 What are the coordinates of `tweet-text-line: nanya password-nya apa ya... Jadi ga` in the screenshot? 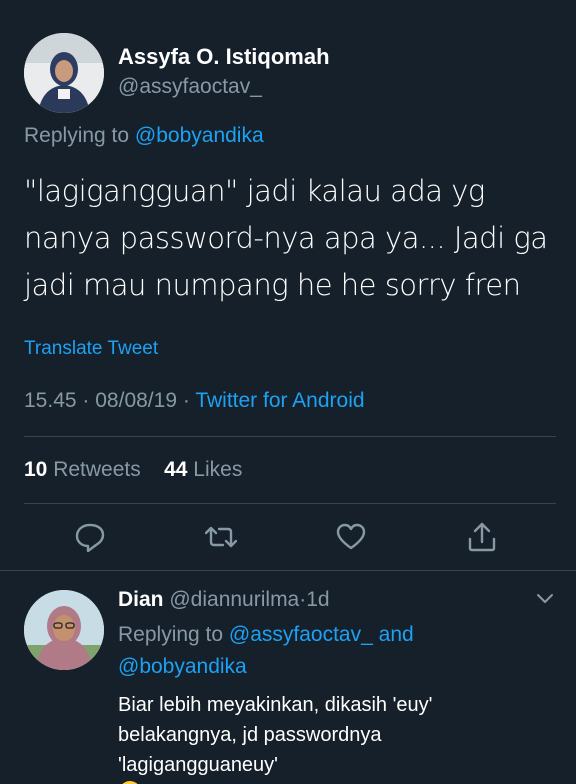 It's located at (286, 238).